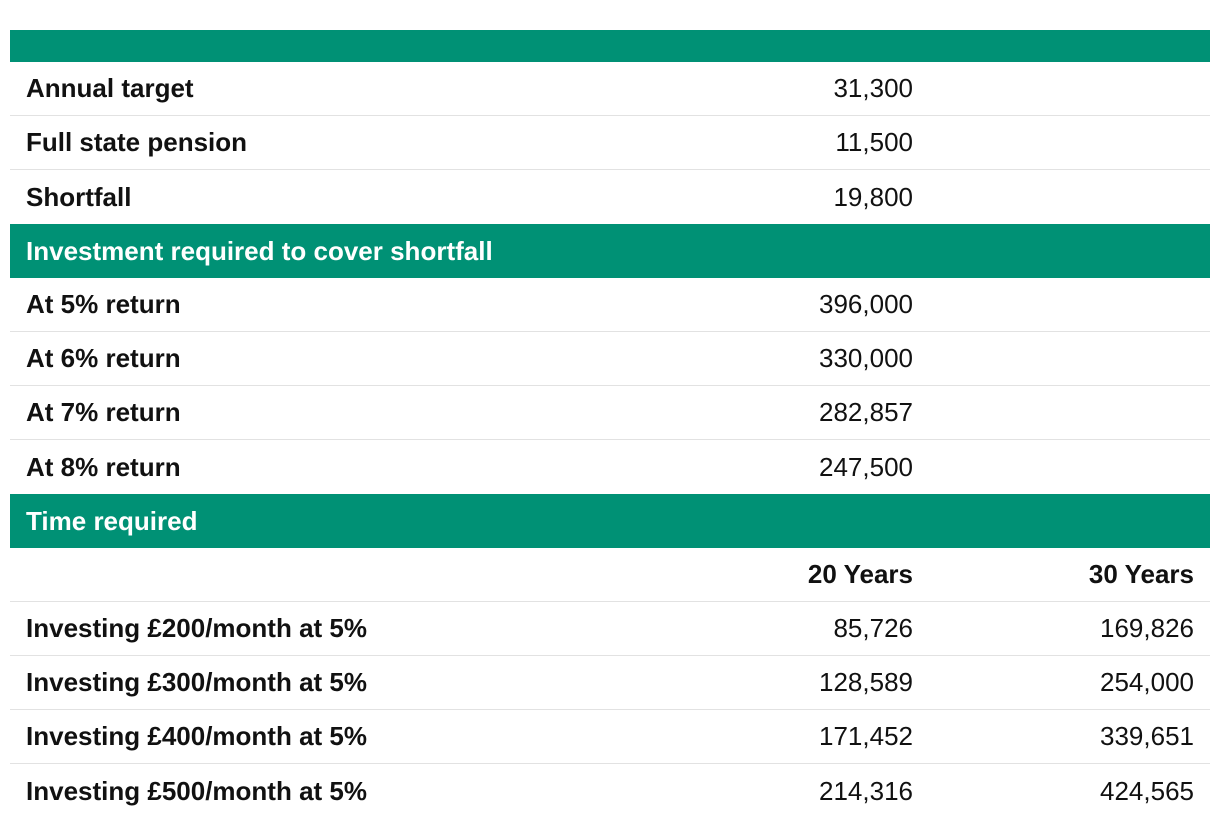  What do you see at coordinates (866, 790) in the screenshot?
I see `value-20-years: 214,316` at bounding box center [866, 790].